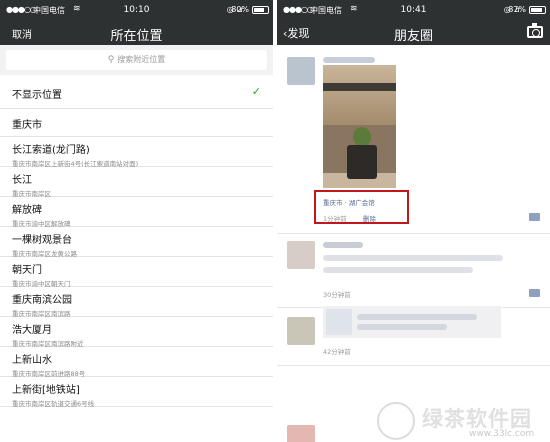 This screenshot has height=442, width=550. Describe the element at coordinates (136, 123) in the screenshot. I see `location-item: 重庆市` at that location.